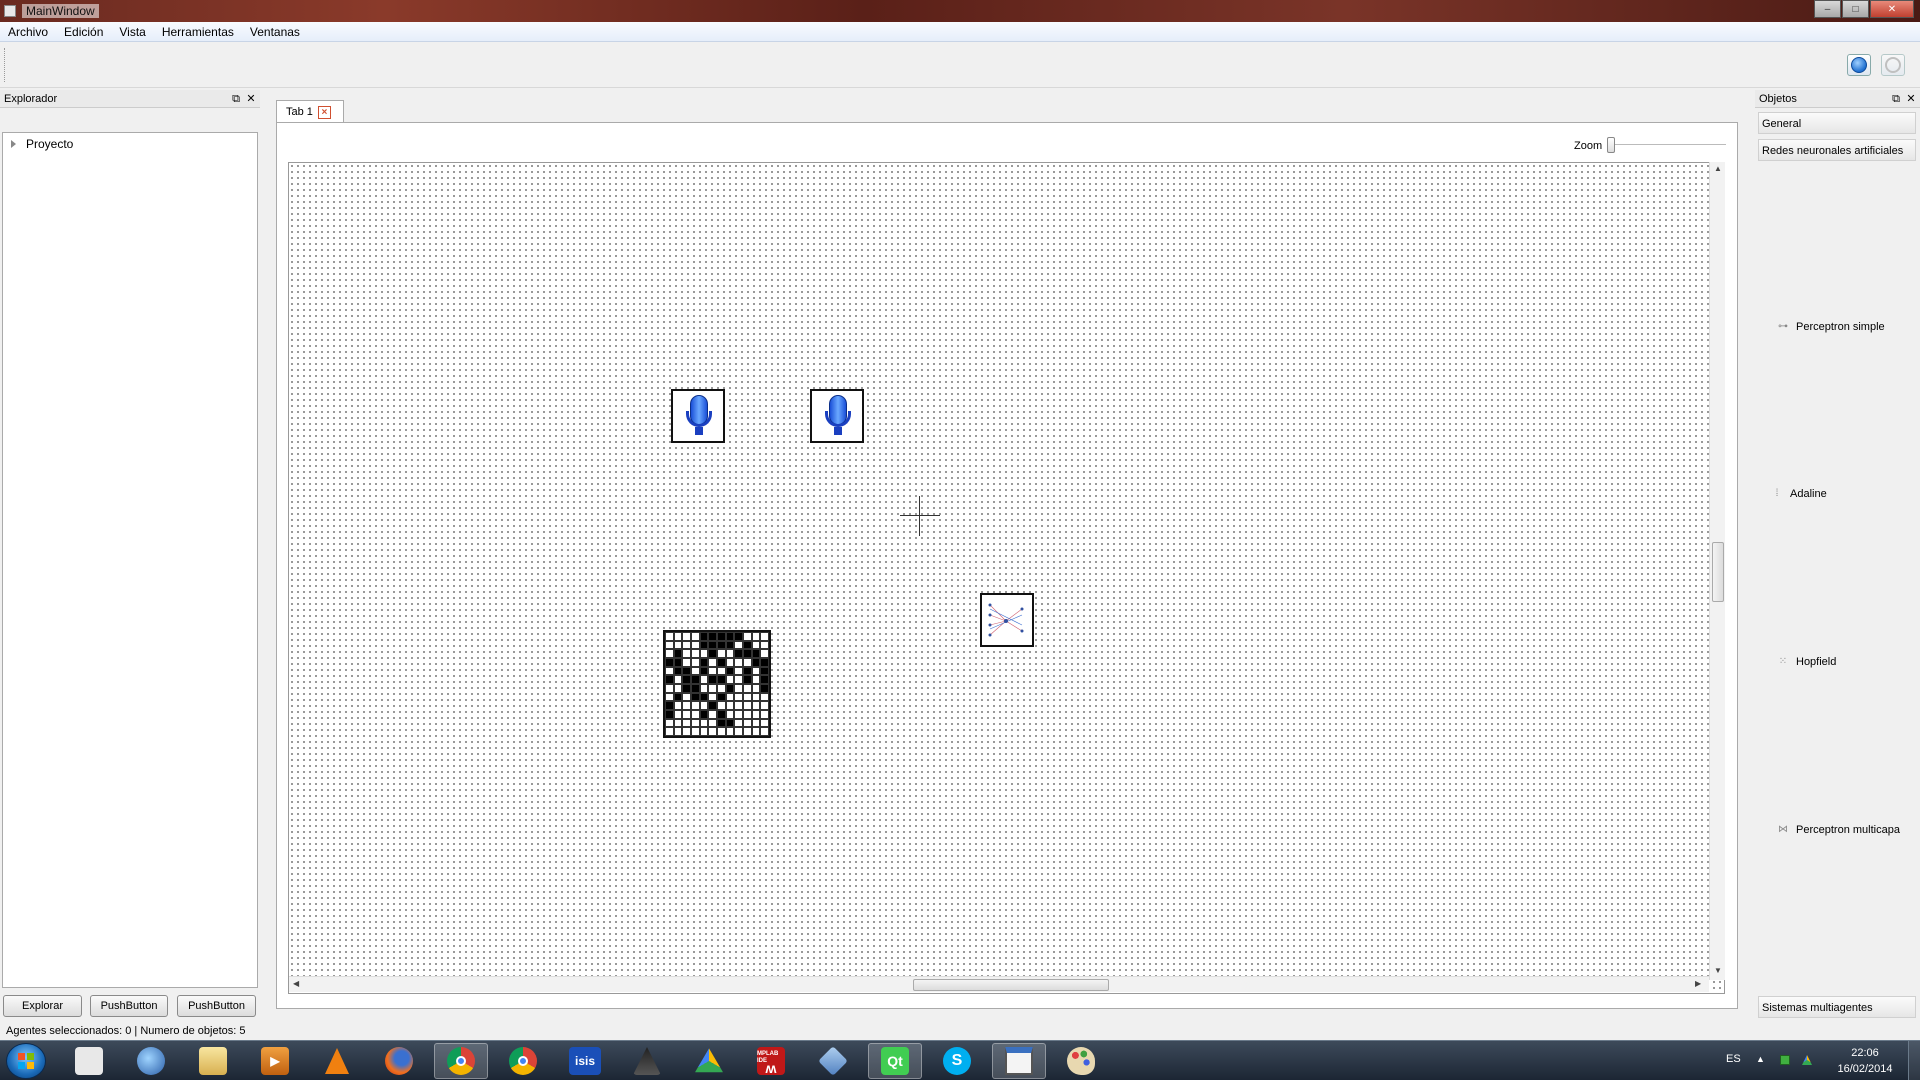  What do you see at coordinates (310, 111) in the screenshot?
I see `tab-1: Tab 1 ×` at bounding box center [310, 111].